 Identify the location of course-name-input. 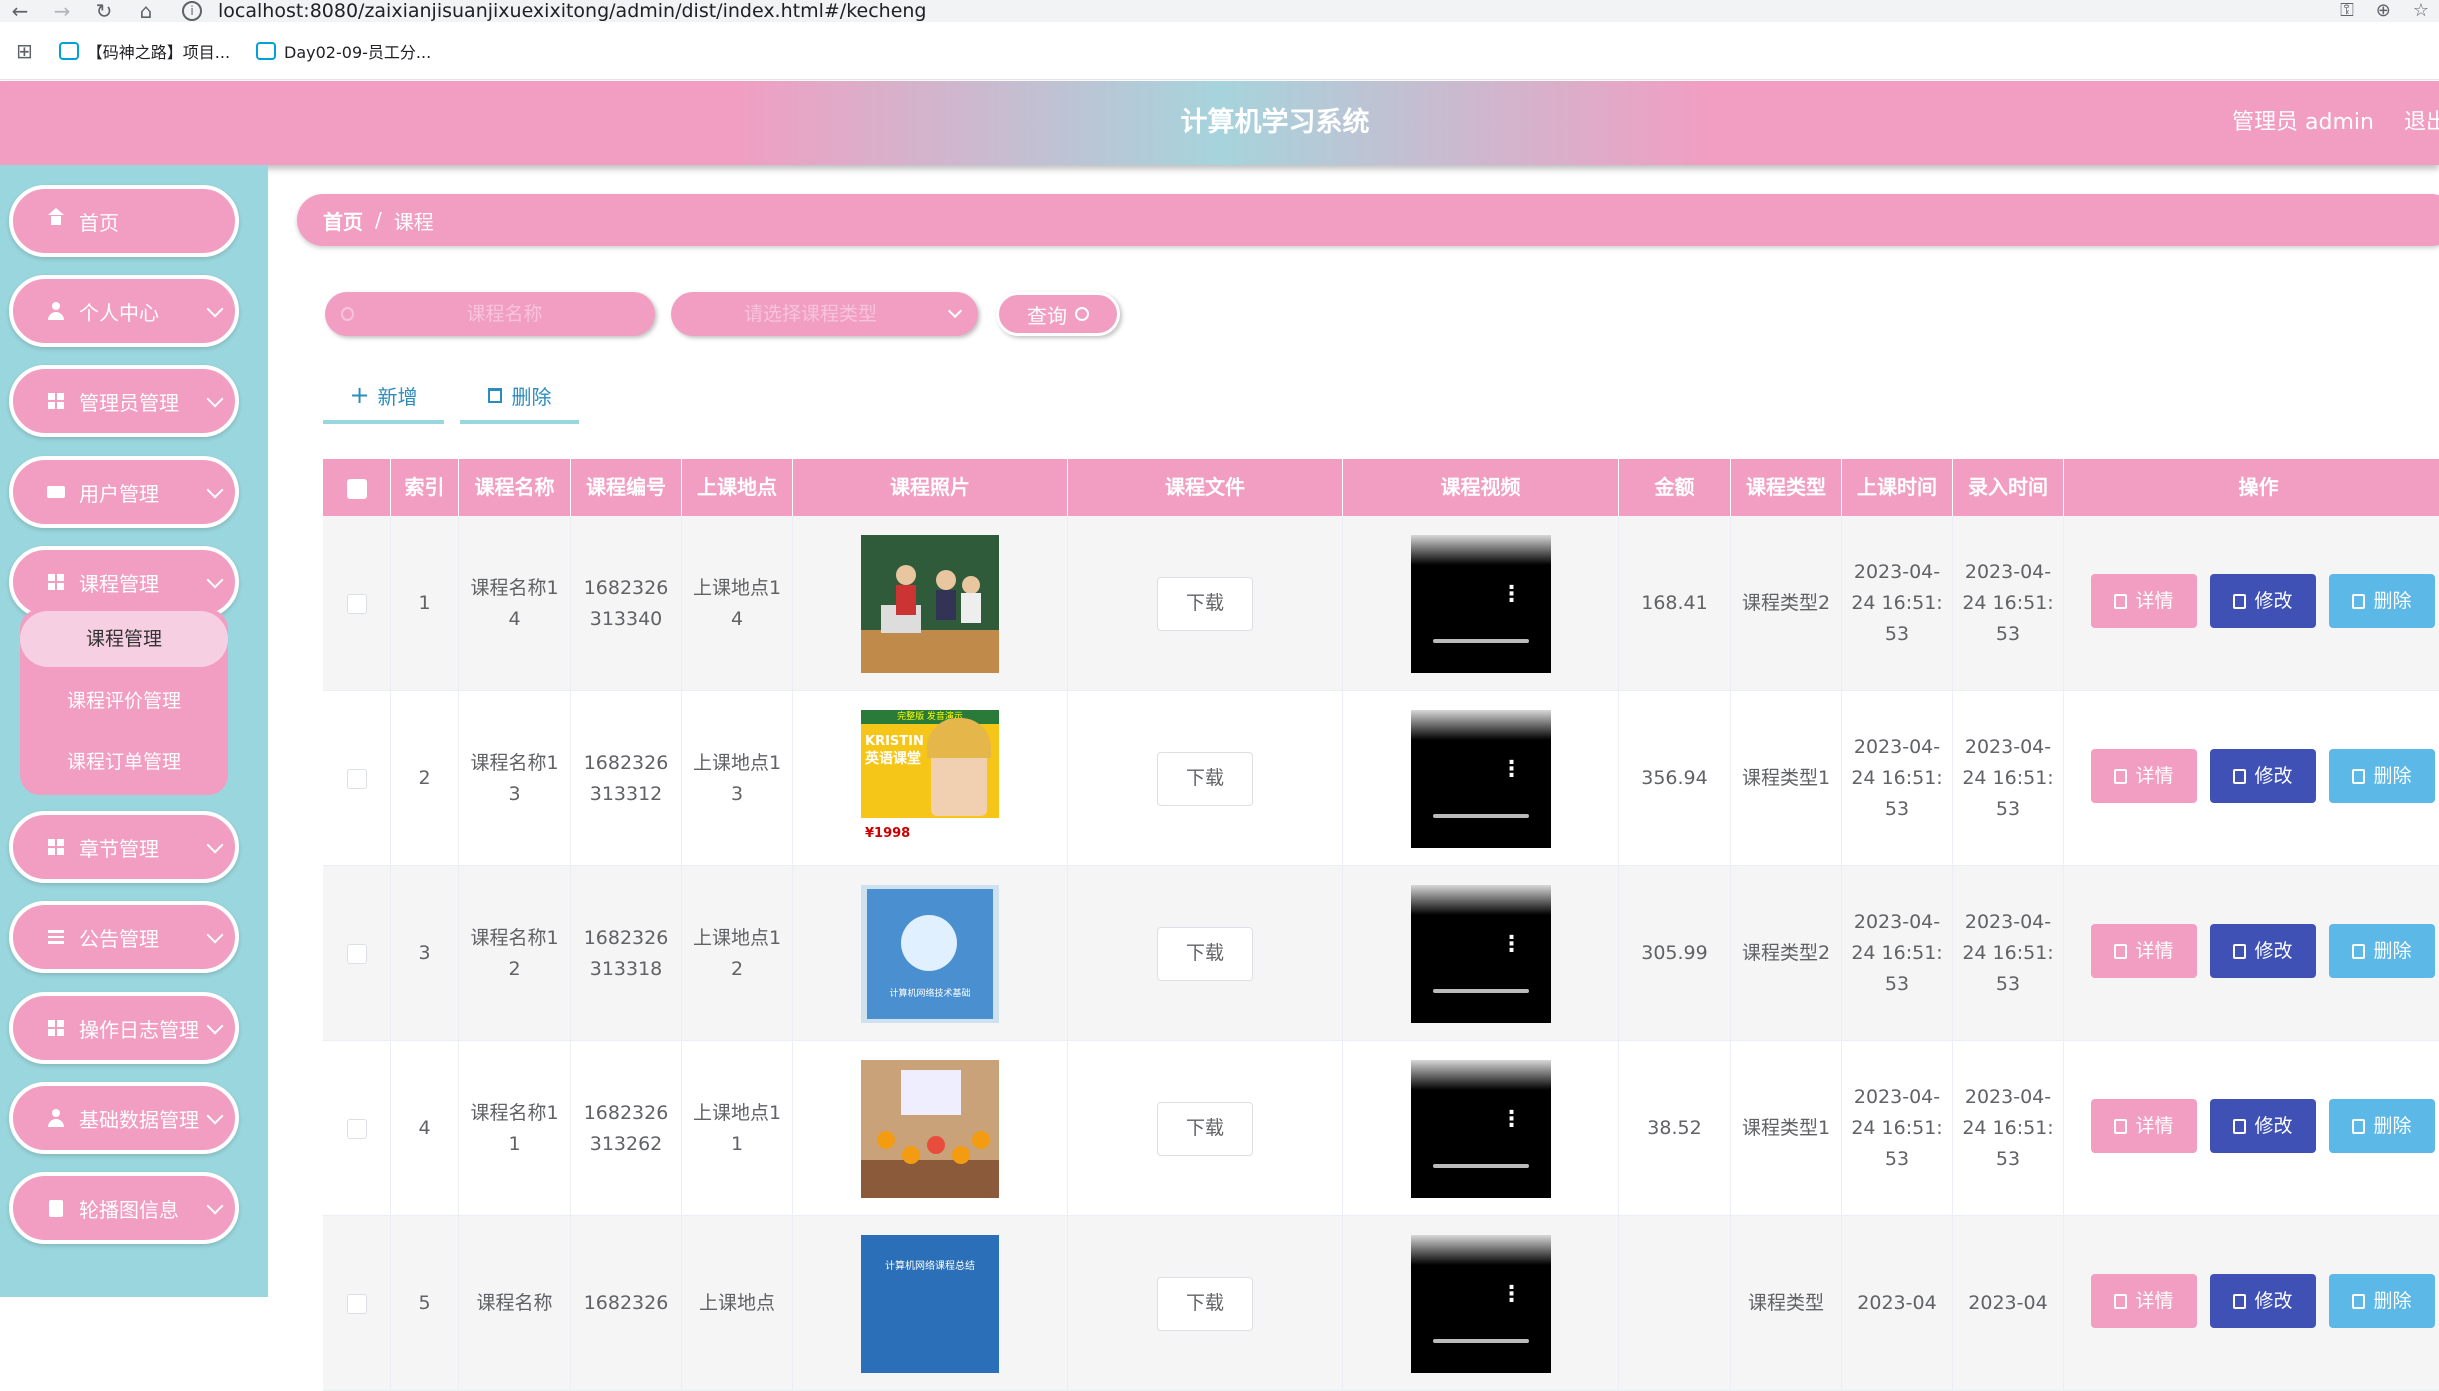
(504, 314).